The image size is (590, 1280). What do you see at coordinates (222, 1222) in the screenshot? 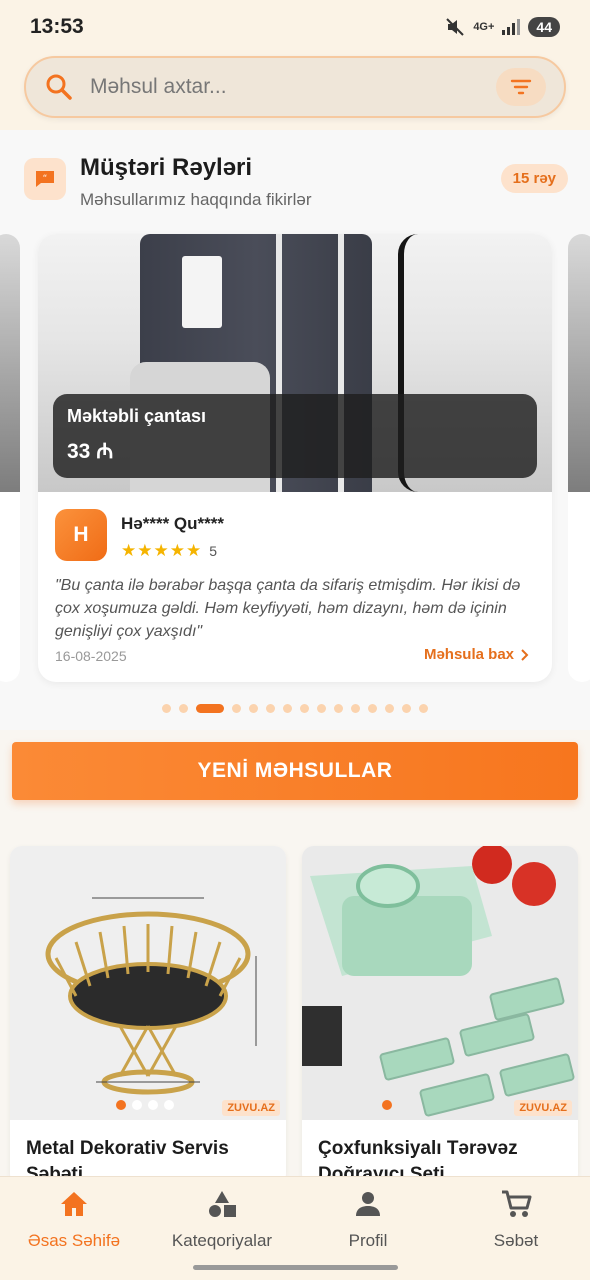
I see `nav-item-categories: Kateqoriyalar` at bounding box center [222, 1222].